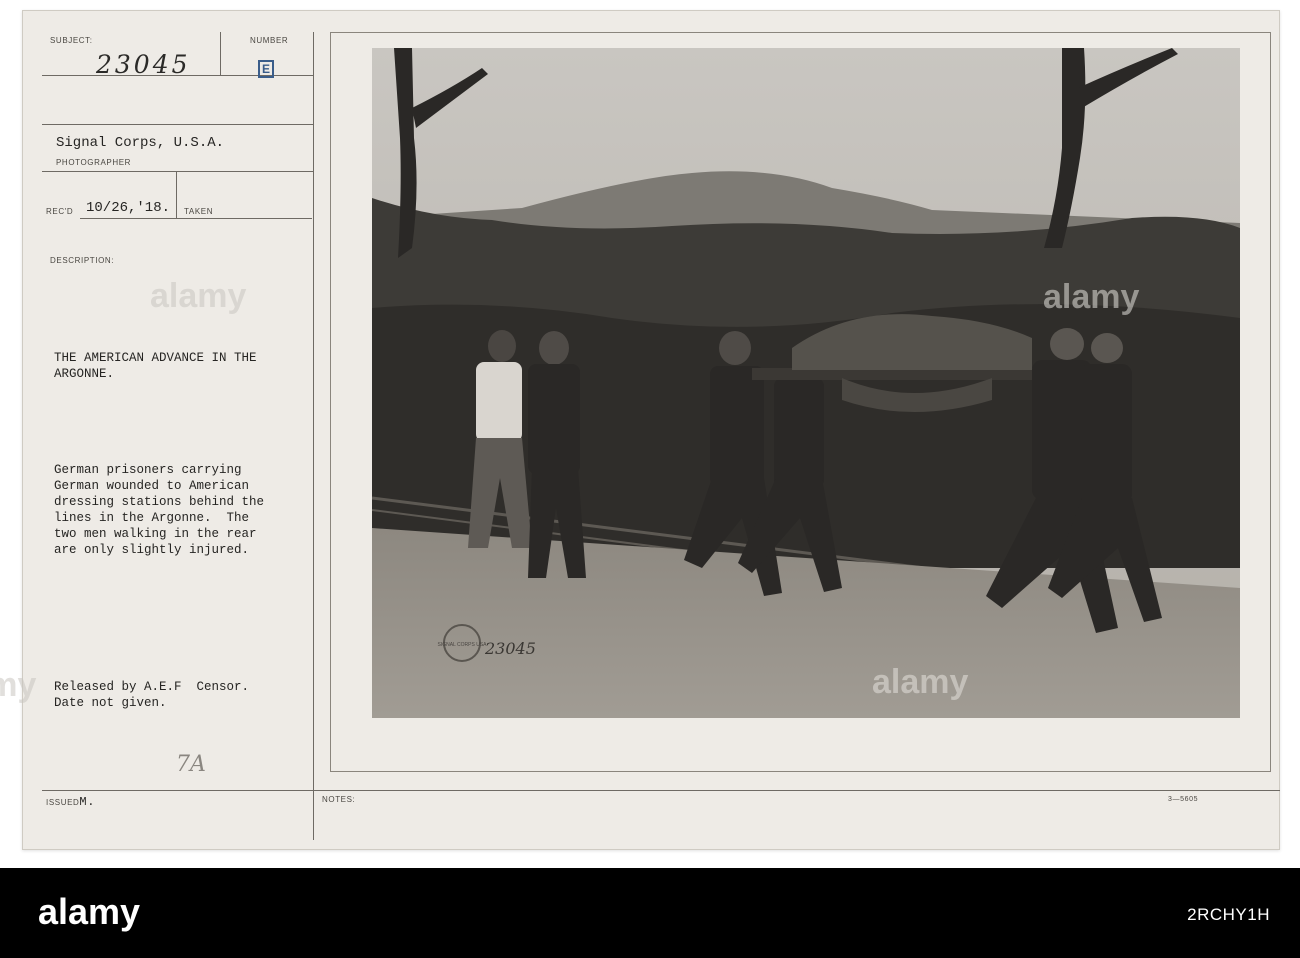 Image resolution: width=1300 pixels, height=958 pixels. Describe the element at coordinates (661, 790) in the screenshot. I see `bottom-rule` at that location.